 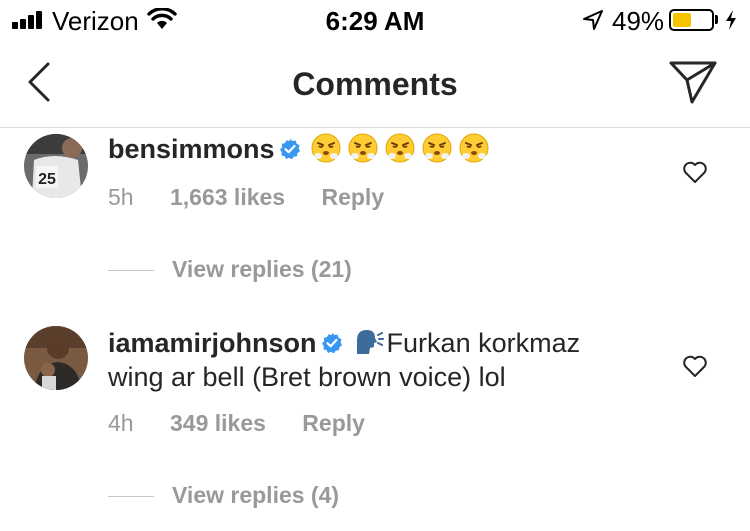 I want to click on comment-meta: 4h 349 likes Reply, so click(x=251, y=423).